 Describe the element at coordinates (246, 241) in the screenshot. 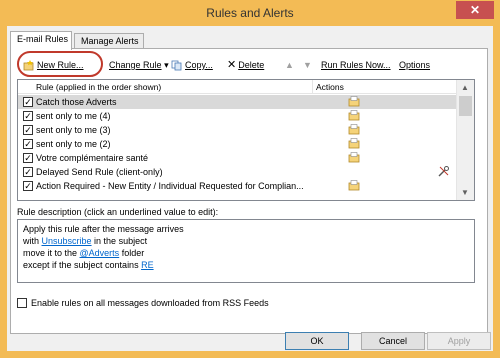

I see `description-line: with Unsubscribe in the subject` at that location.